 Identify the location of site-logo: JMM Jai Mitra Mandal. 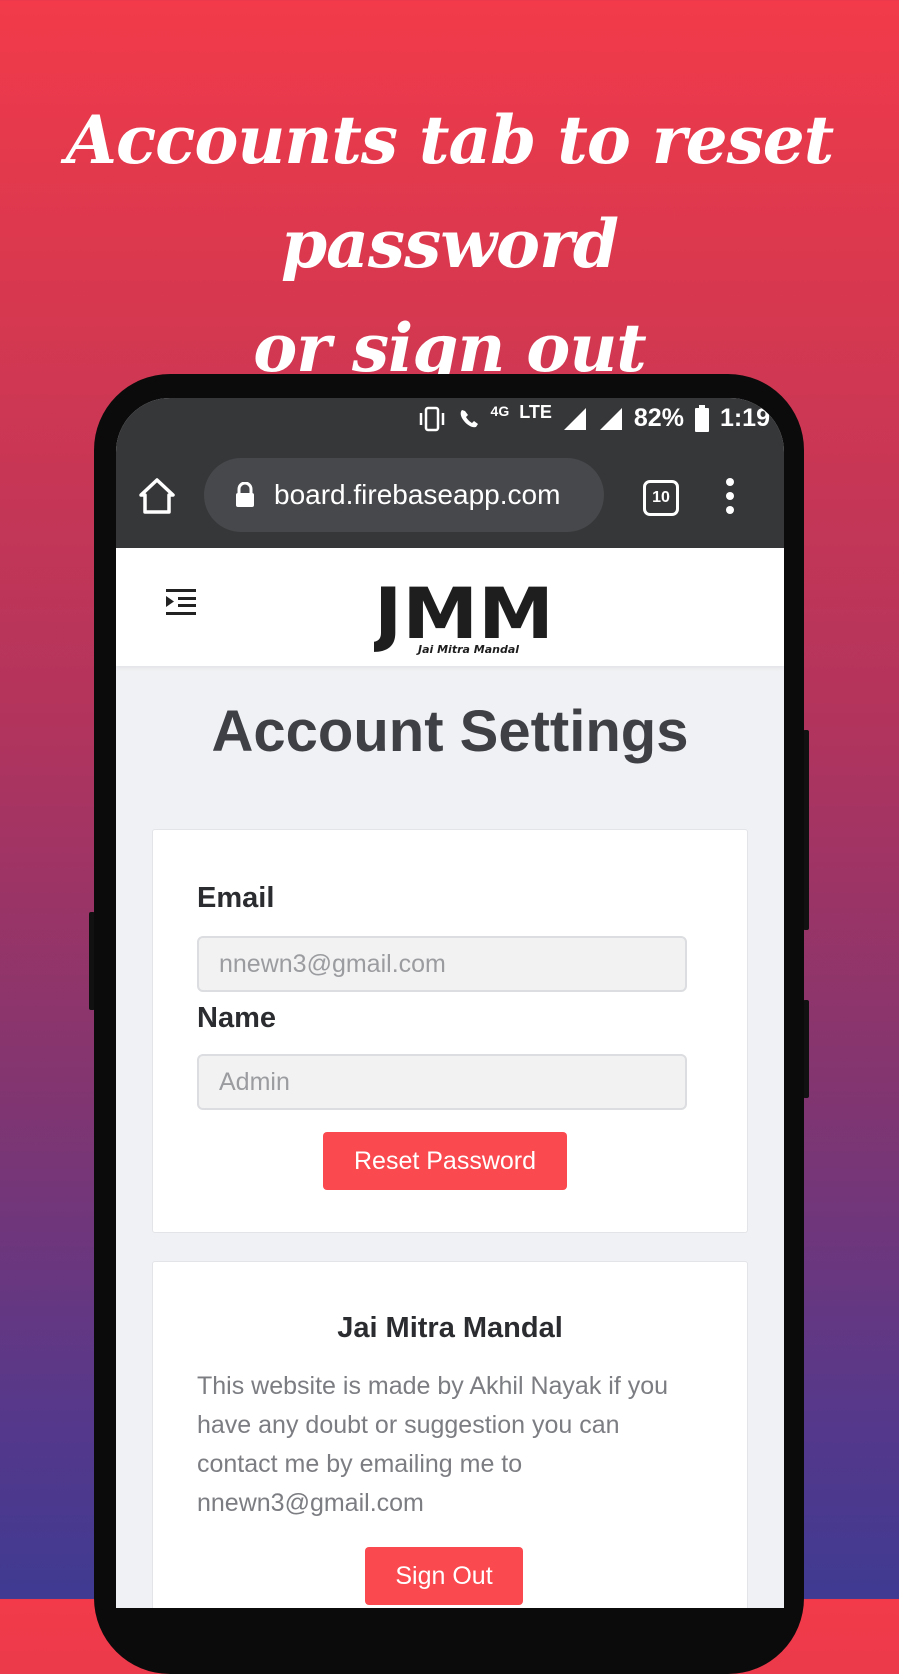
(467, 616).